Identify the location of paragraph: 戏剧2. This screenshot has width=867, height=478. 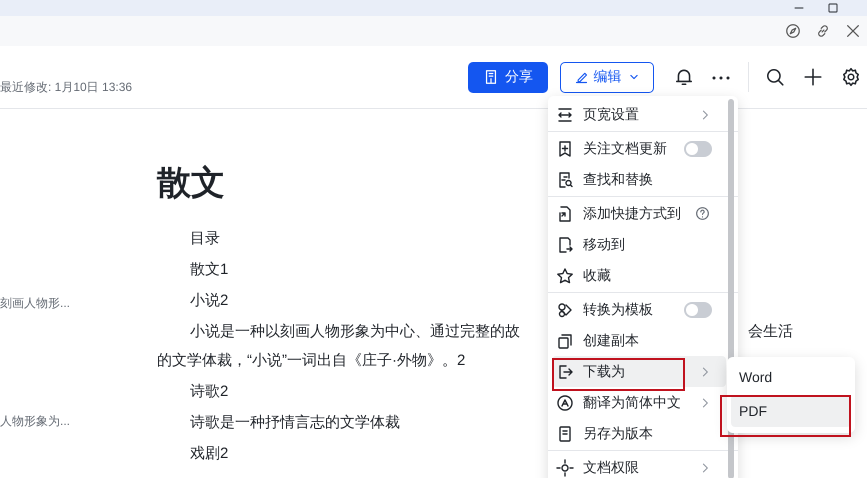
(209, 453).